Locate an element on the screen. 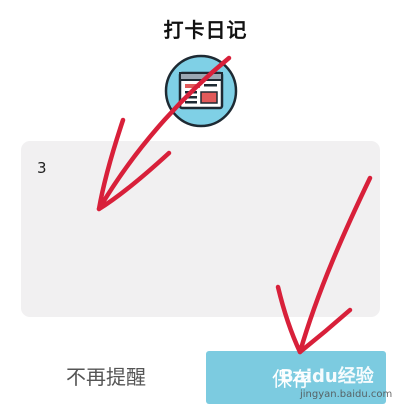  dont-remind-button: 不再提醒 is located at coordinates (106, 377).